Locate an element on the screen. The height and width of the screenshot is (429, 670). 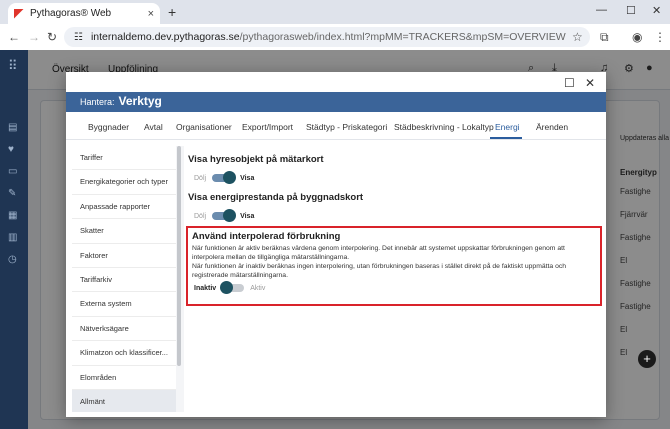
setting-title-energiprestanda: Visa energiprestanda på byggnadskort is located at coordinates (276, 197).